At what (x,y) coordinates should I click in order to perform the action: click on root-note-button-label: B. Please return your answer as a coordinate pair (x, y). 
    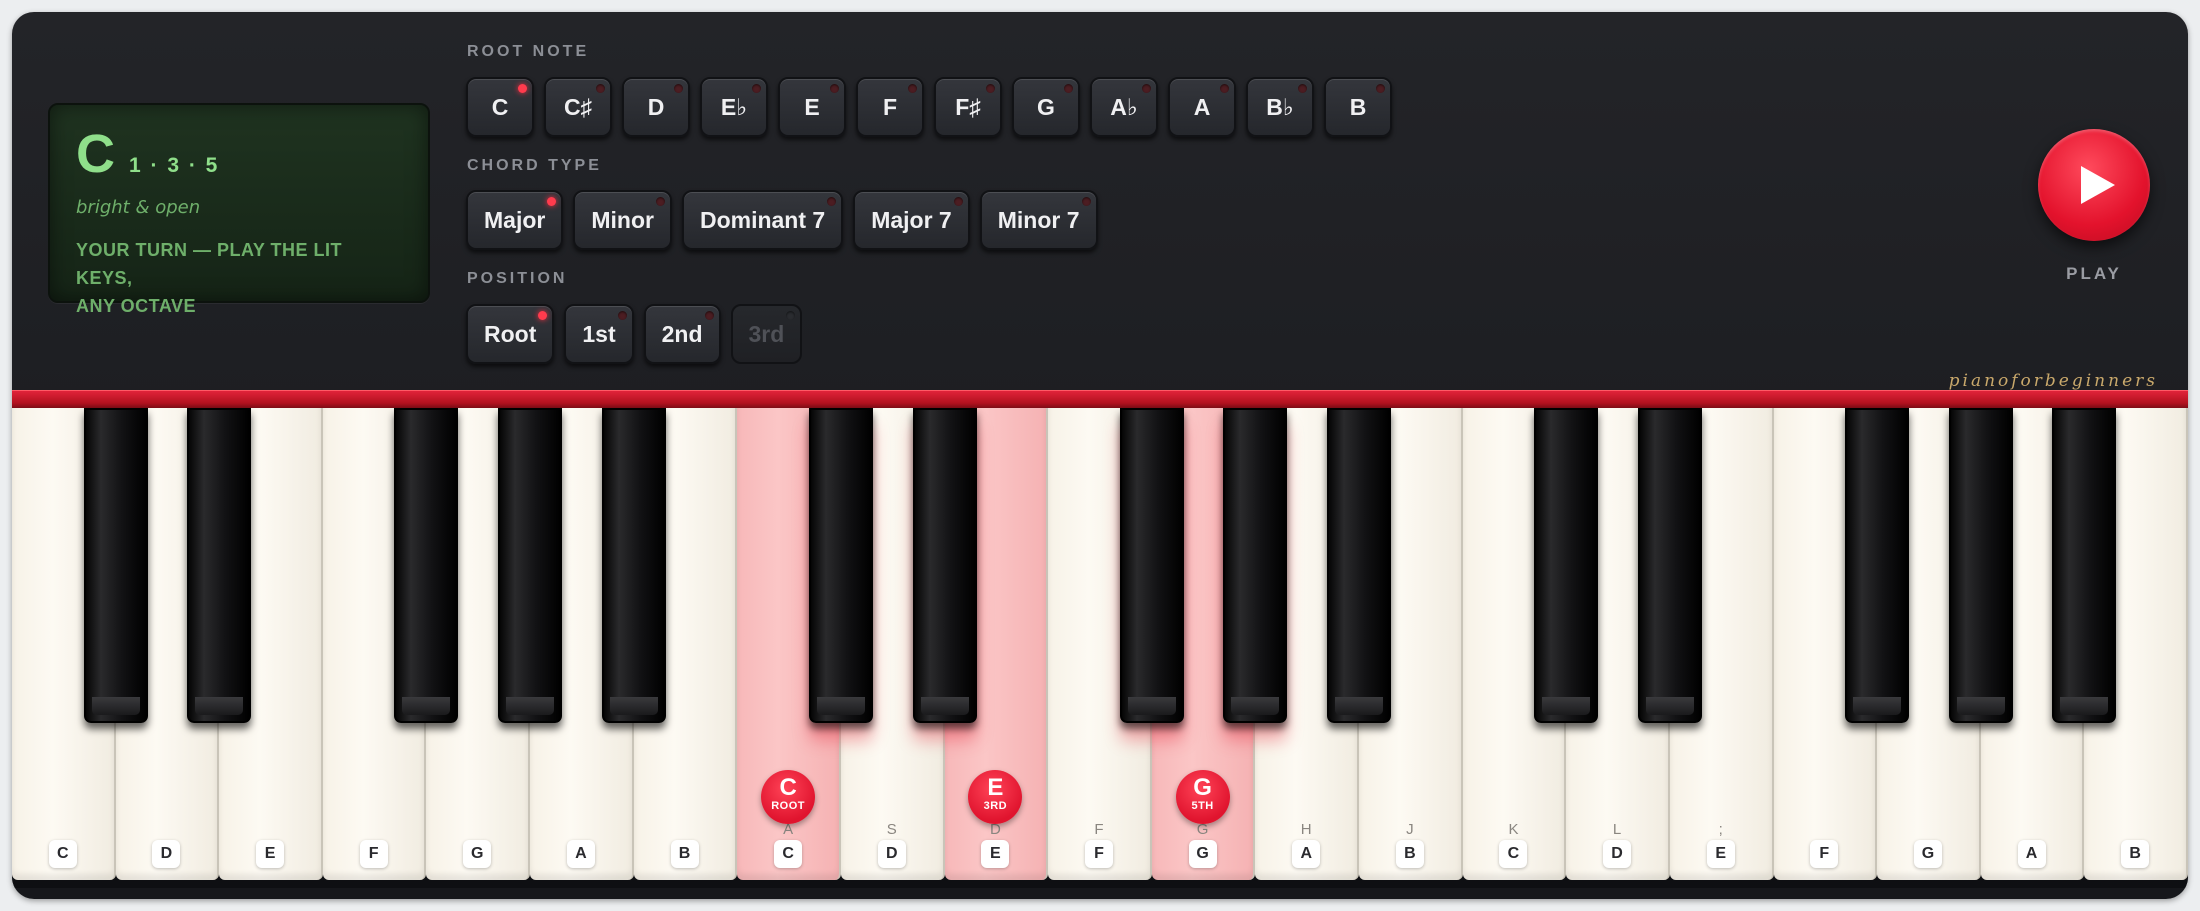
    Looking at the image, I should click on (1358, 106).